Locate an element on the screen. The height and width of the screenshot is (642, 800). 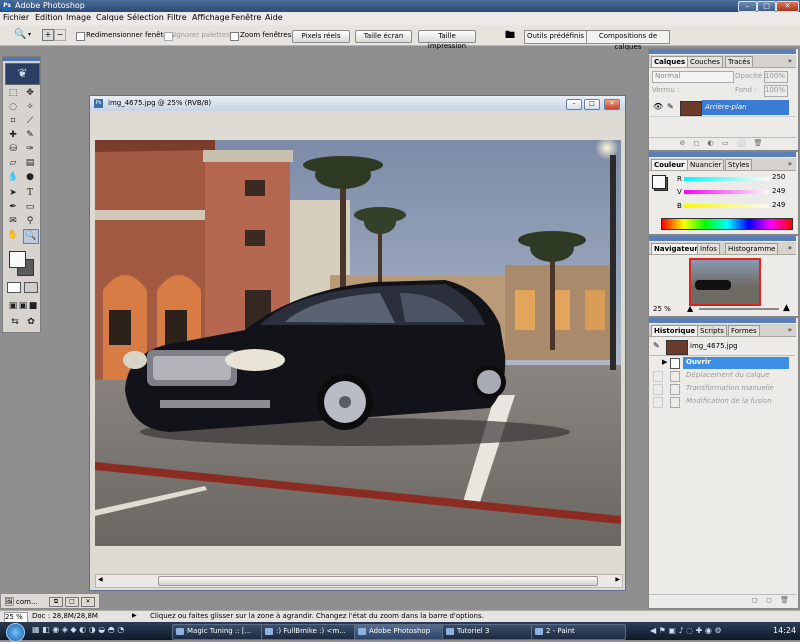
menu-window: Fenêtre is located at coordinates (246, 17).